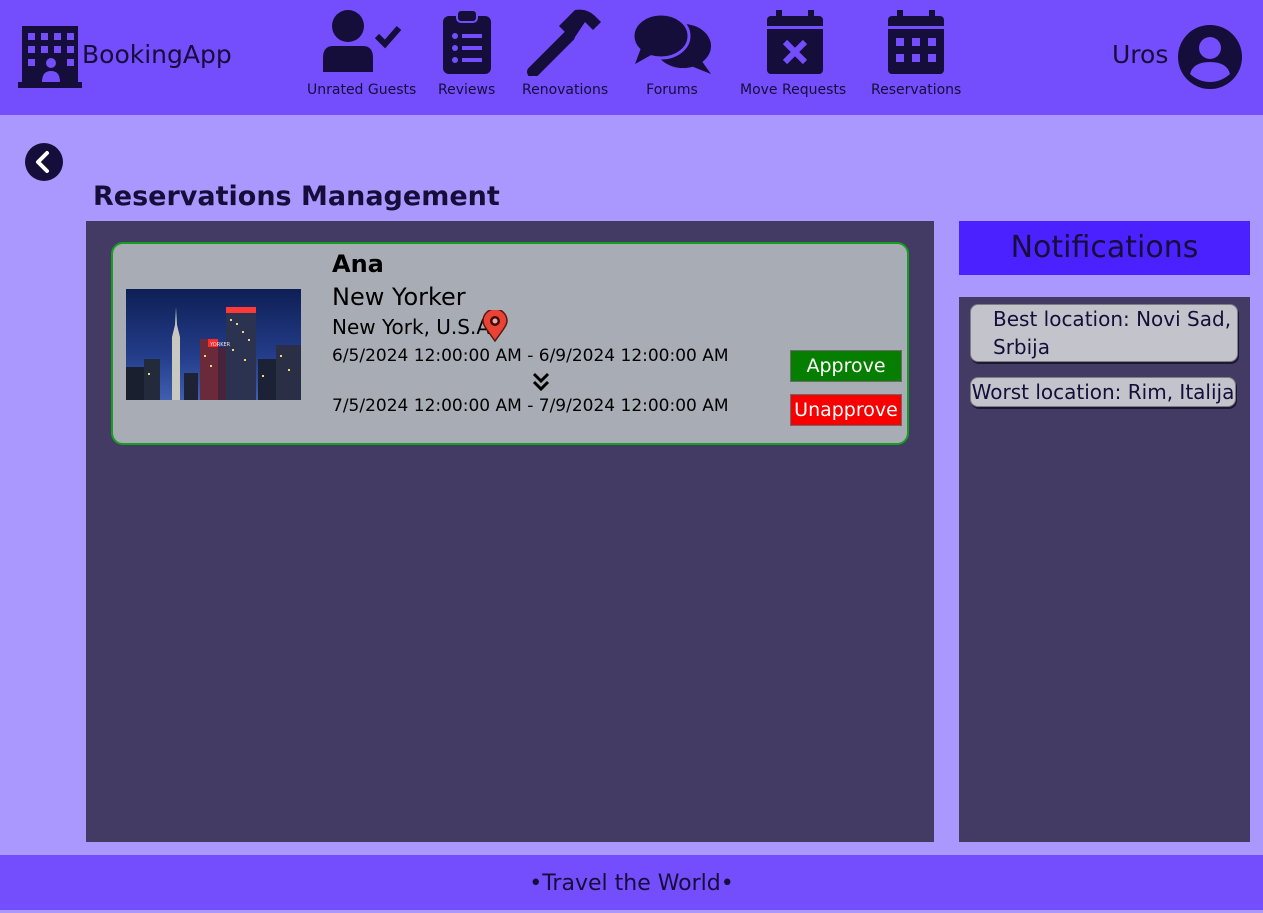 This screenshot has width=1263, height=913. I want to click on app-title: BookingApp, so click(157, 54).